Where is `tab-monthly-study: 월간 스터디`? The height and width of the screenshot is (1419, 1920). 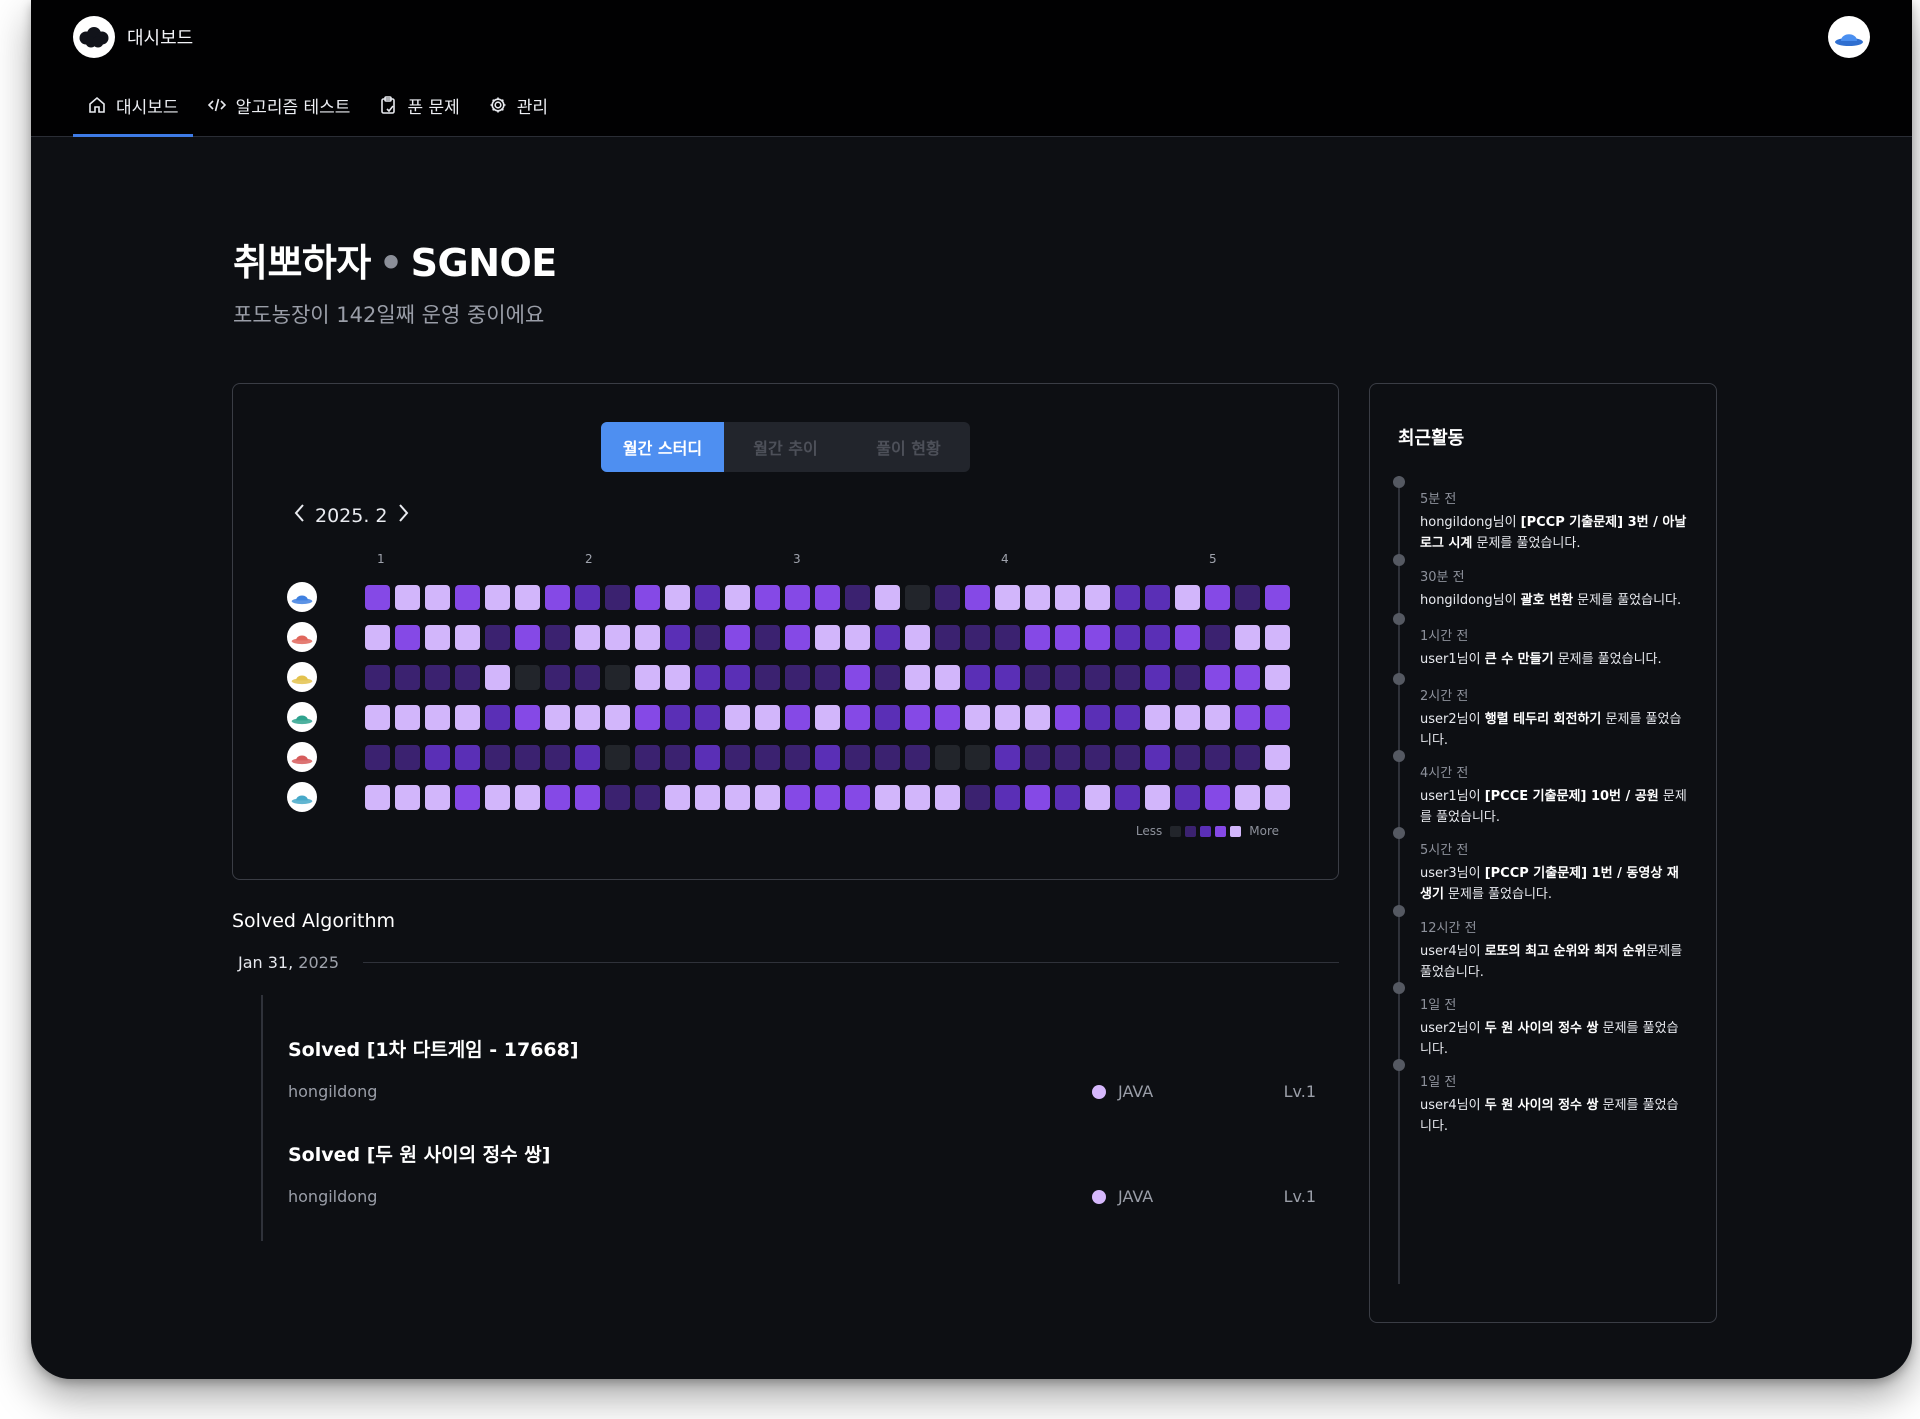
tab-monthly-study: 월간 스터디 is located at coordinates (662, 447).